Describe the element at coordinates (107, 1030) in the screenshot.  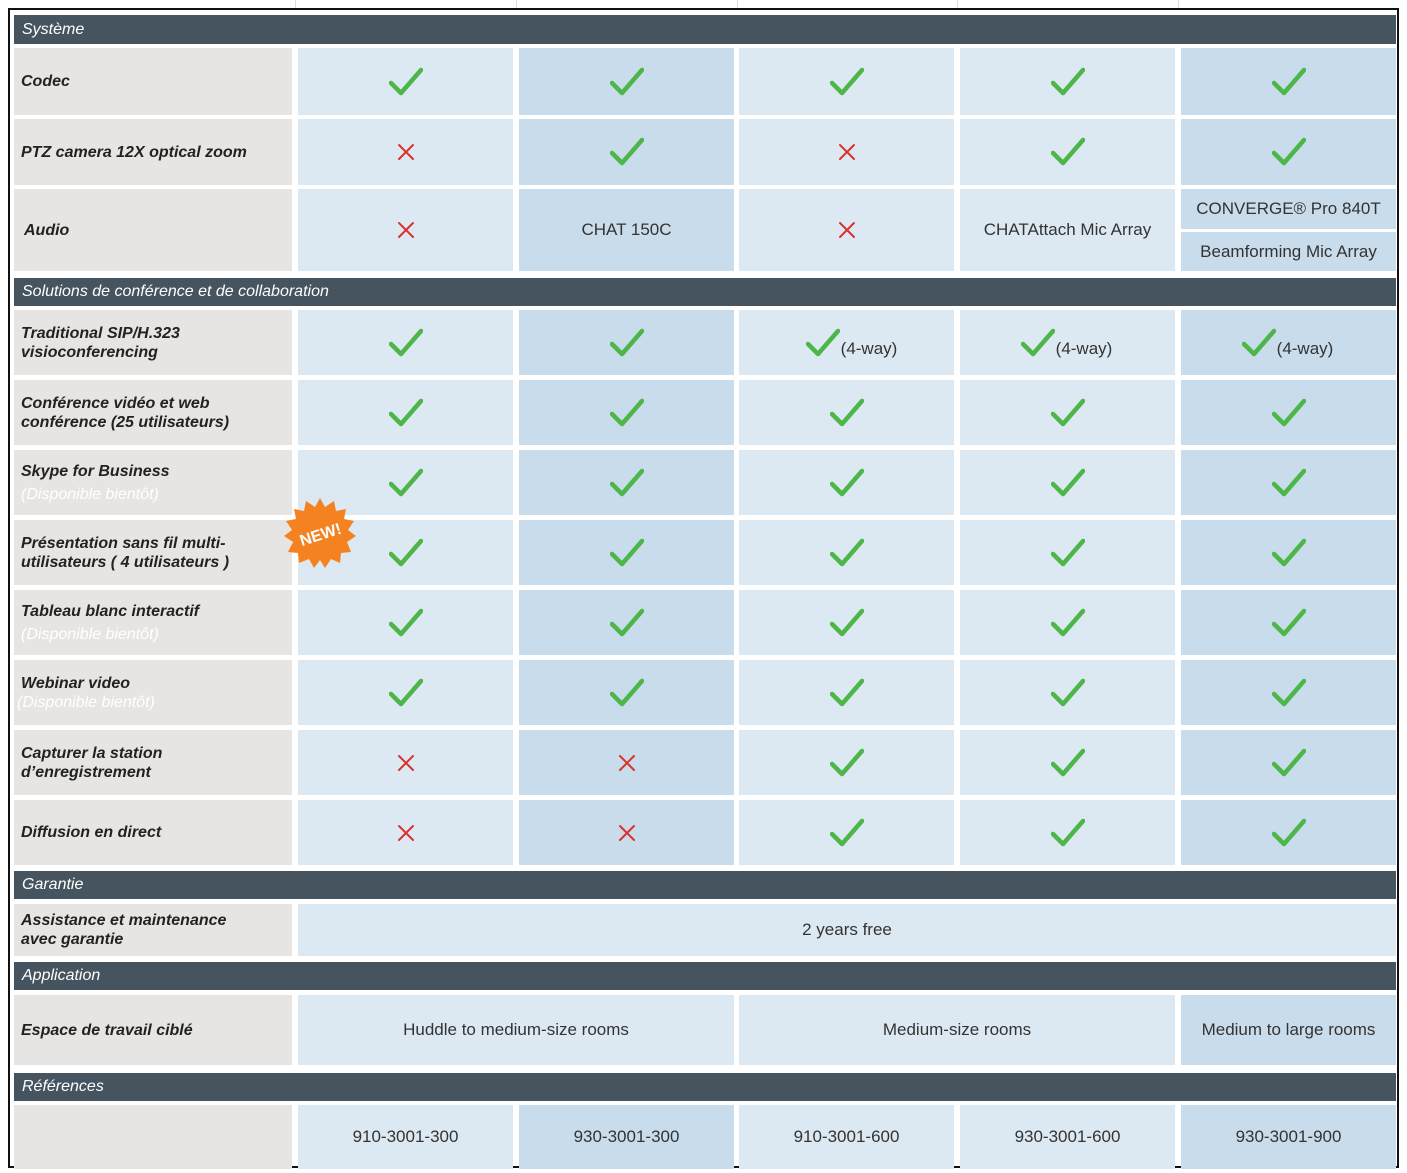
I see `row-label-text: Espace de travail ciblé` at that location.